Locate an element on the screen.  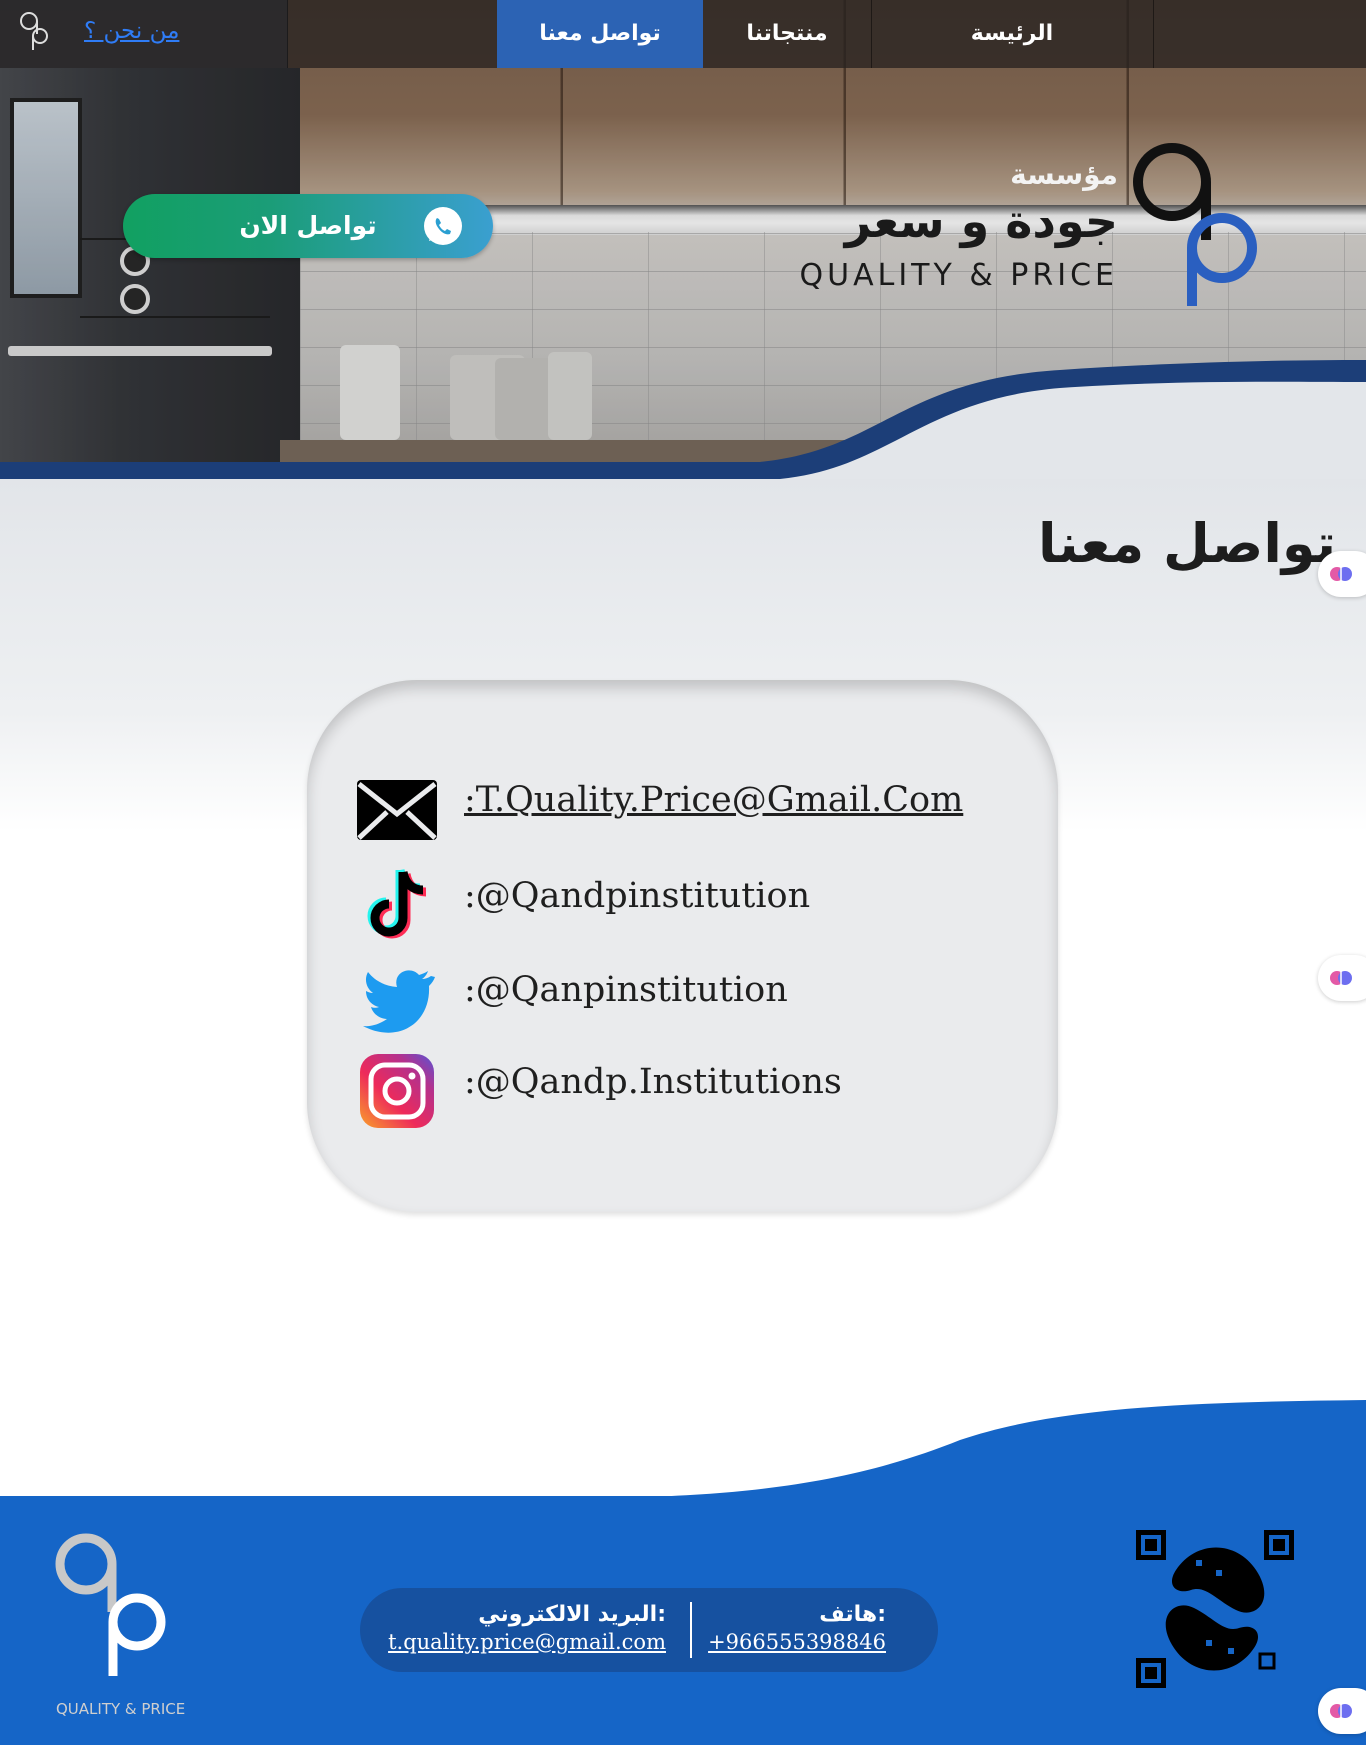
contact-row-twitter: :@Qanpinstitution is located at coordinates (682, 1002).